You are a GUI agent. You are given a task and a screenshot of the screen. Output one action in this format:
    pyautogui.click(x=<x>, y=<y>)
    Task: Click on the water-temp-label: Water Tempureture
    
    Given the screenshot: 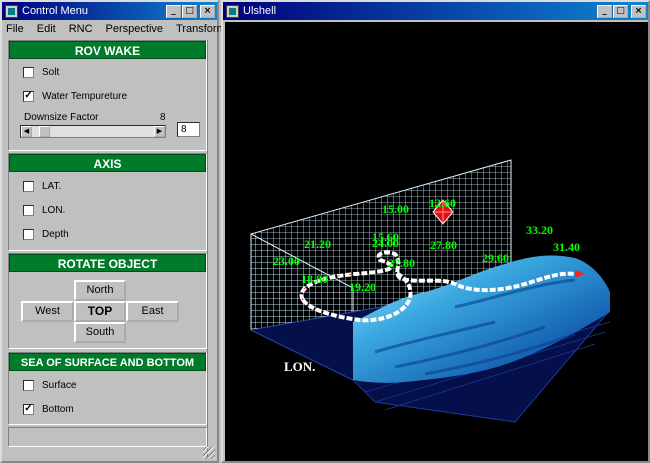 What is the action you would take?
    pyautogui.click(x=85, y=96)
    